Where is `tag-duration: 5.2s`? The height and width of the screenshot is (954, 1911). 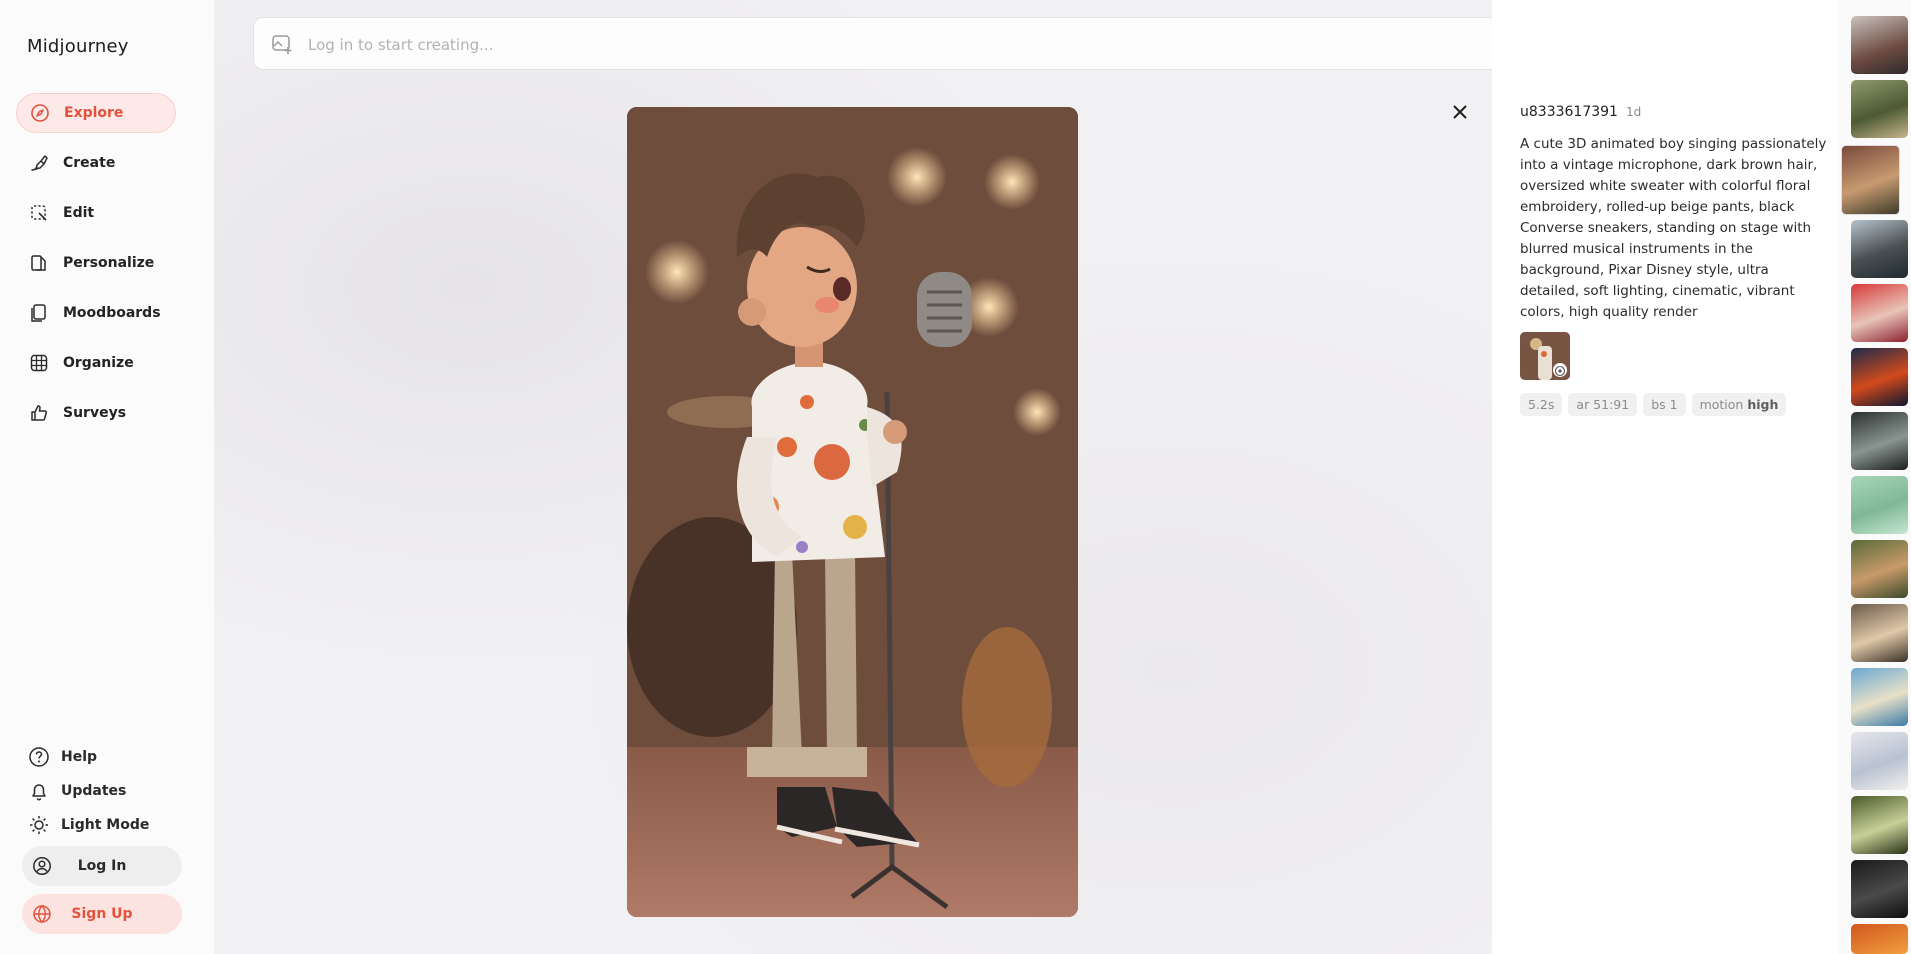
tag-duration: 5.2s is located at coordinates (1541, 404).